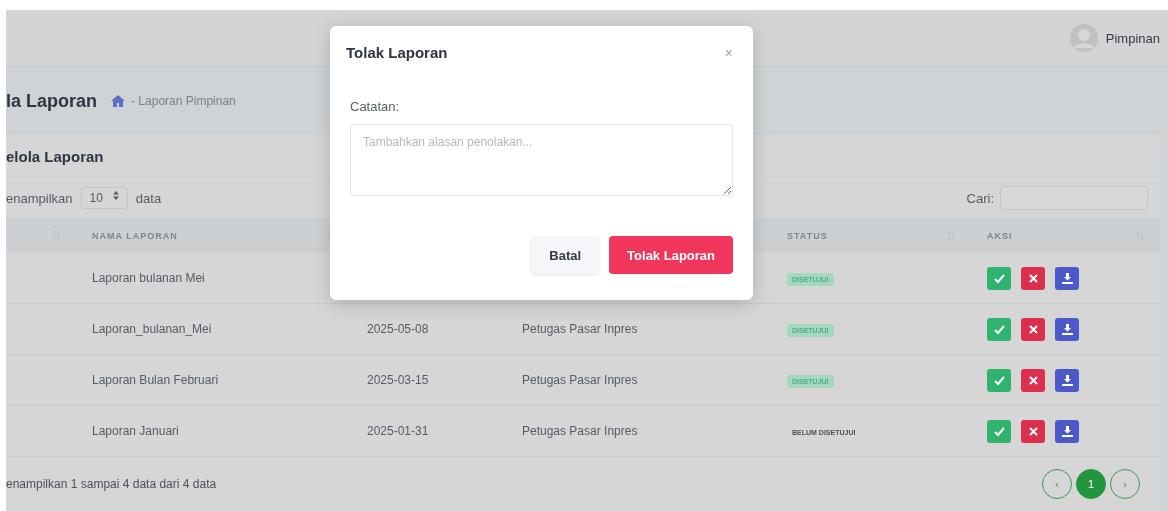 The height and width of the screenshot is (511, 1168). Describe the element at coordinates (118, 101) in the screenshot. I see `home-icon` at that location.